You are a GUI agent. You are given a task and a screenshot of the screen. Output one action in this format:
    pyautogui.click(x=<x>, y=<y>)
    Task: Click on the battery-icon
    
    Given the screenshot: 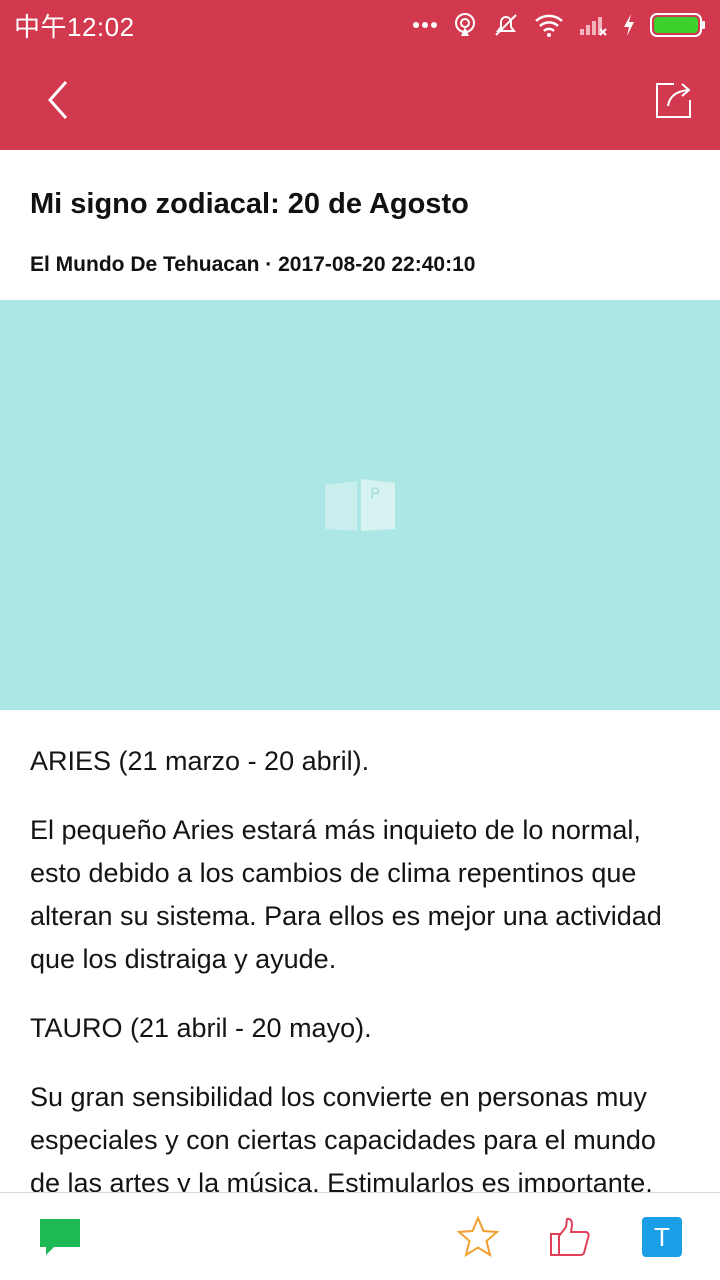 What is the action you would take?
    pyautogui.click(x=678, y=25)
    